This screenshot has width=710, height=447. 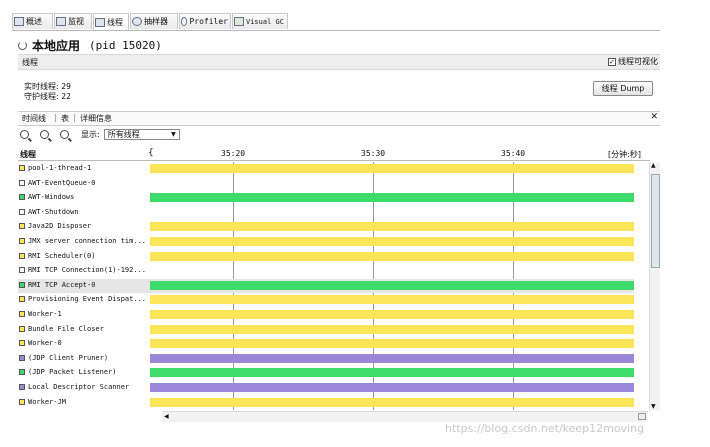 What do you see at coordinates (326, 373) in the screenshot?
I see `thread-row: (JDP Packet Listener)` at bounding box center [326, 373].